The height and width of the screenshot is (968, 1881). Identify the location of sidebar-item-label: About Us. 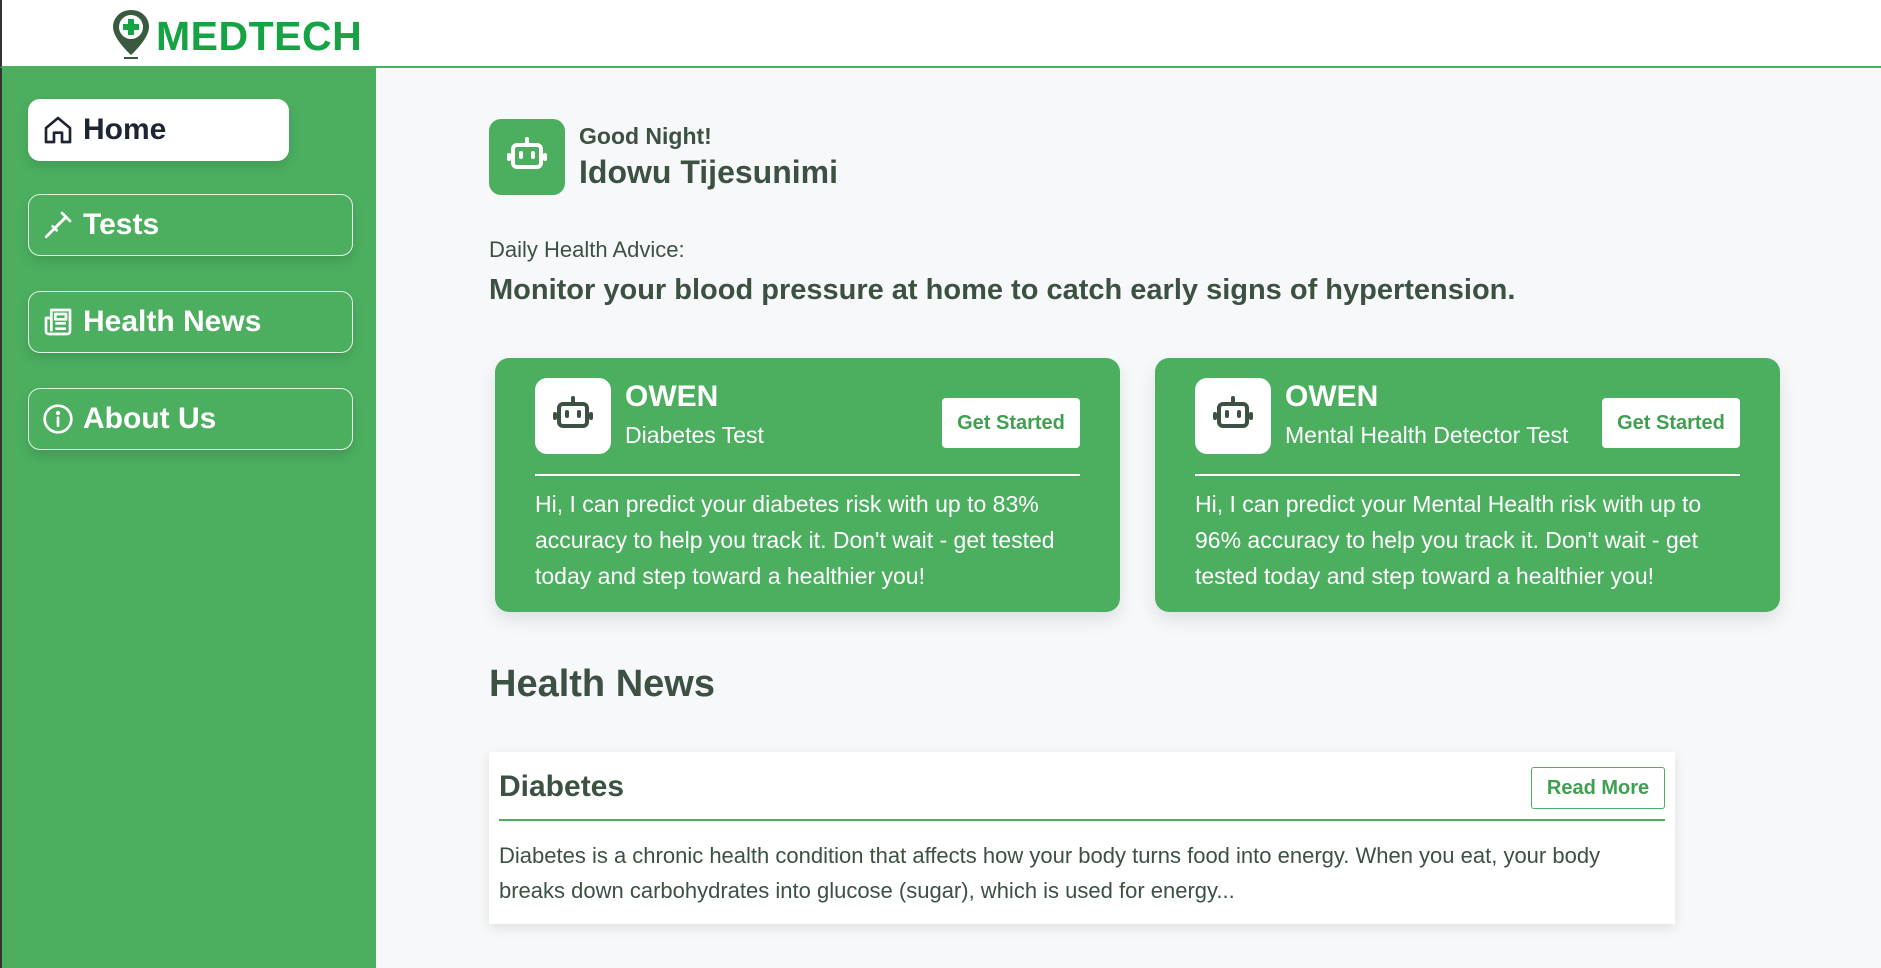
(150, 418).